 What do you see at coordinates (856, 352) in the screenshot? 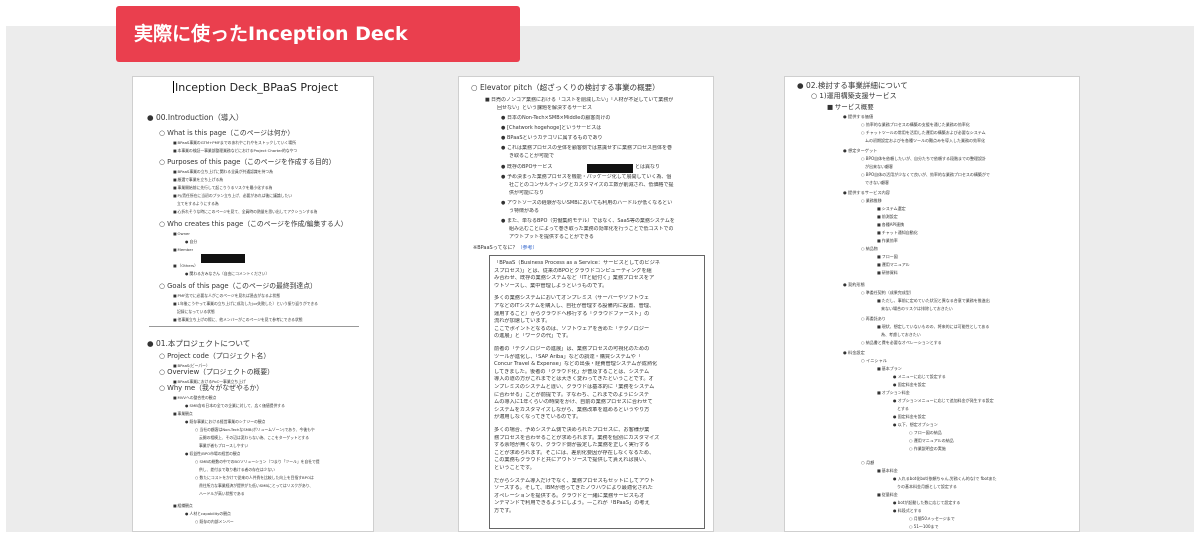
I see `outline-line-text: 料金設定` at bounding box center [856, 352].